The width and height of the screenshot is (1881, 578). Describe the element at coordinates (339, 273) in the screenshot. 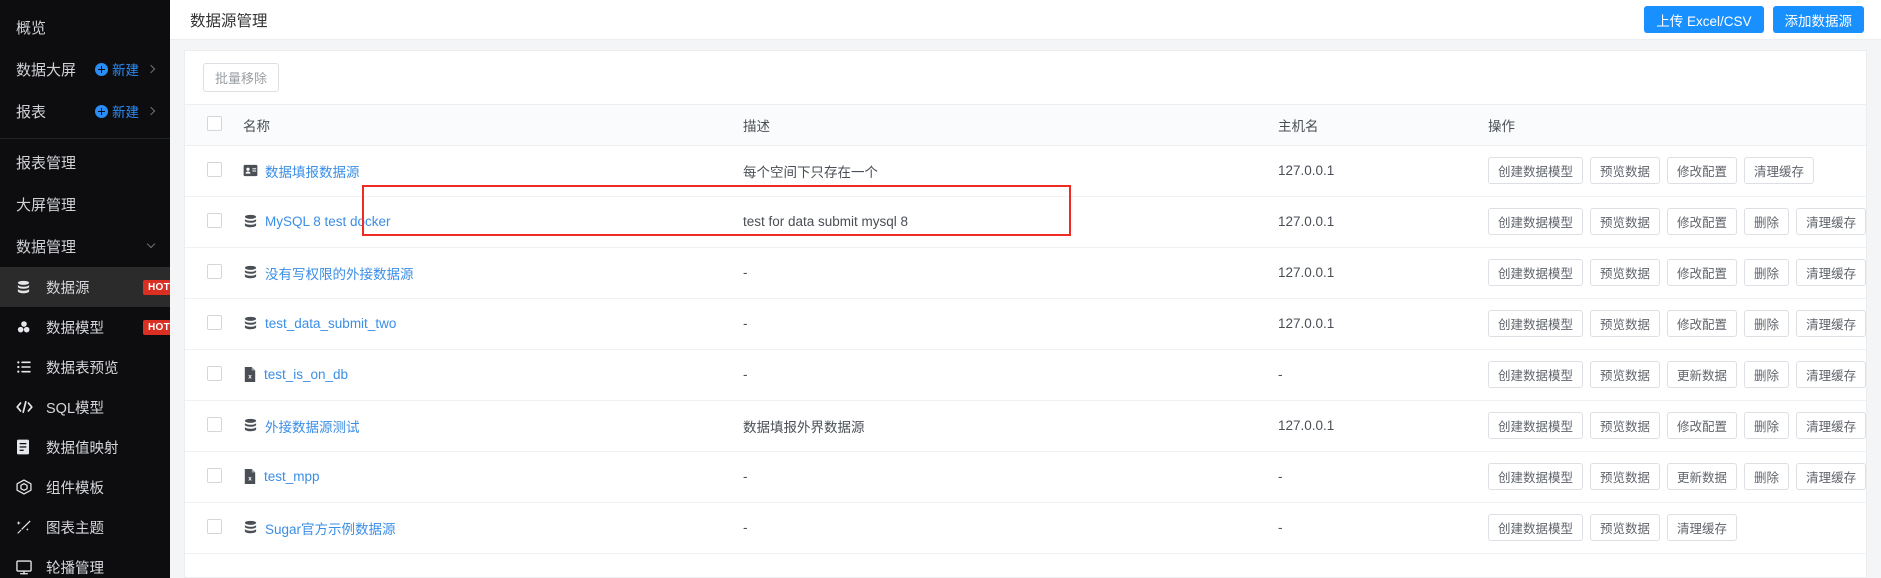

I see `datasource-name-link: 没有写权限的外接数据源` at that location.